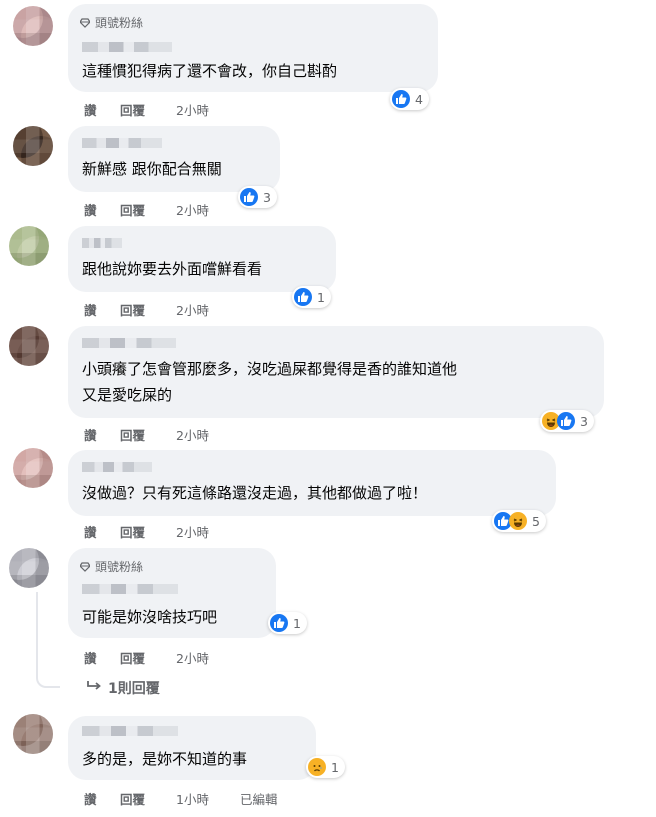  What do you see at coordinates (174, 159) in the screenshot?
I see `comment-bubble: 新鮮感 跟你配合無關` at bounding box center [174, 159].